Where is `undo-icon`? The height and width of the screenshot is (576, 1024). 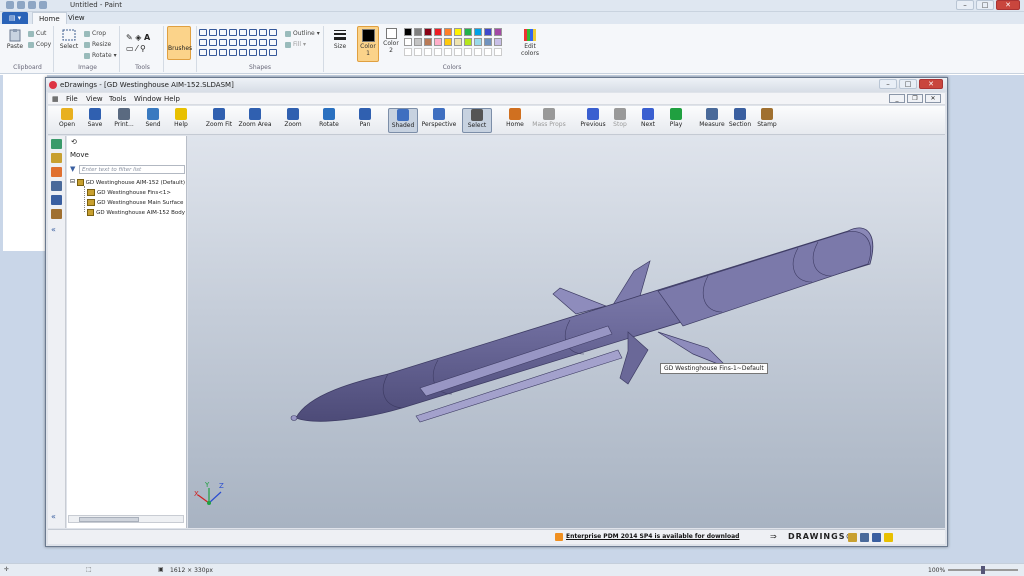
undo-icon is located at coordinates (32, 5).